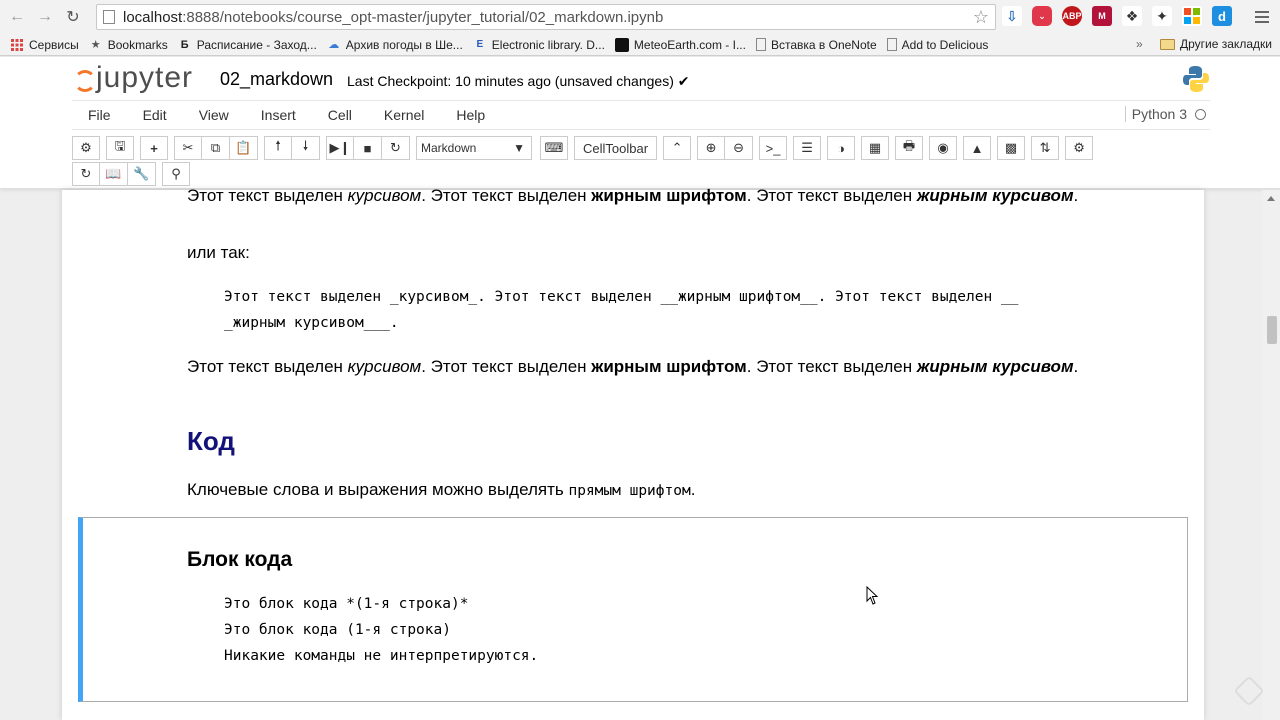 The image size is (1280, 720). What do you see at coordinates (1216, 44) in the screenshot?
I see `other-bookmarks: Другие закладки` at bounding box center [1216, 44].